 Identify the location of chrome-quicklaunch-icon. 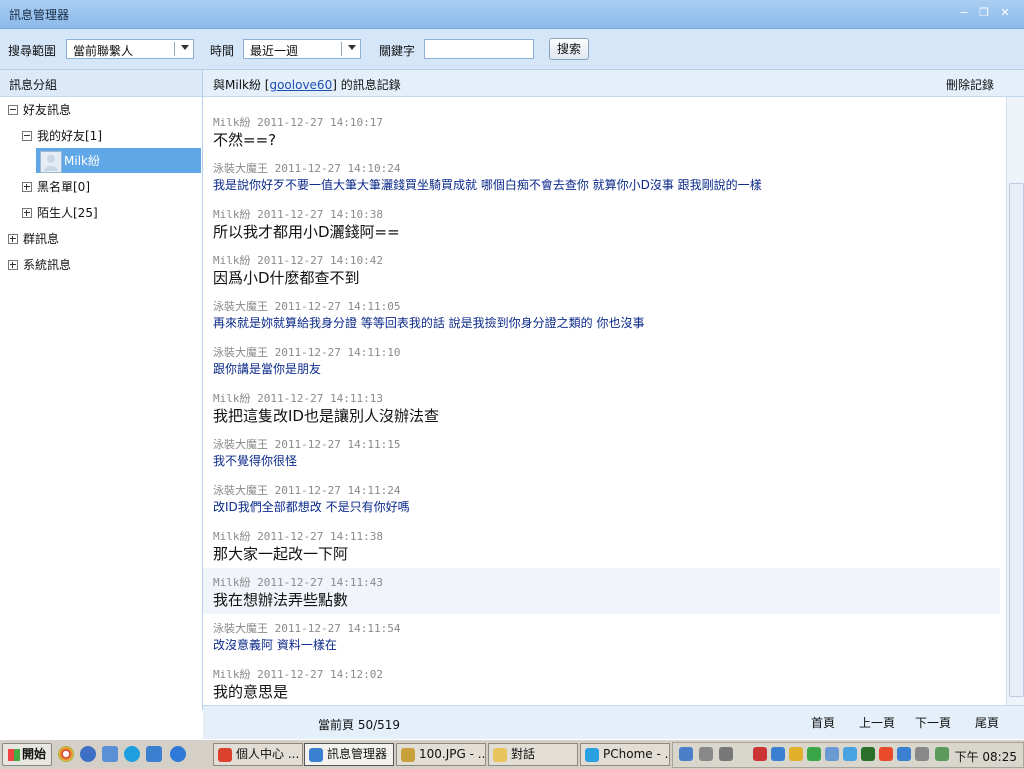
(66, 754).